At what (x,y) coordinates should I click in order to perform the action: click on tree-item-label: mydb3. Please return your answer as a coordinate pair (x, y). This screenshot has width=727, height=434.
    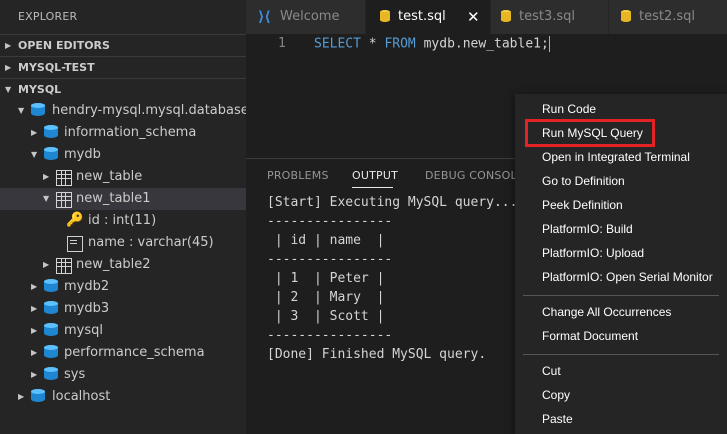
    Looking at the image, I should click on (87, 308).